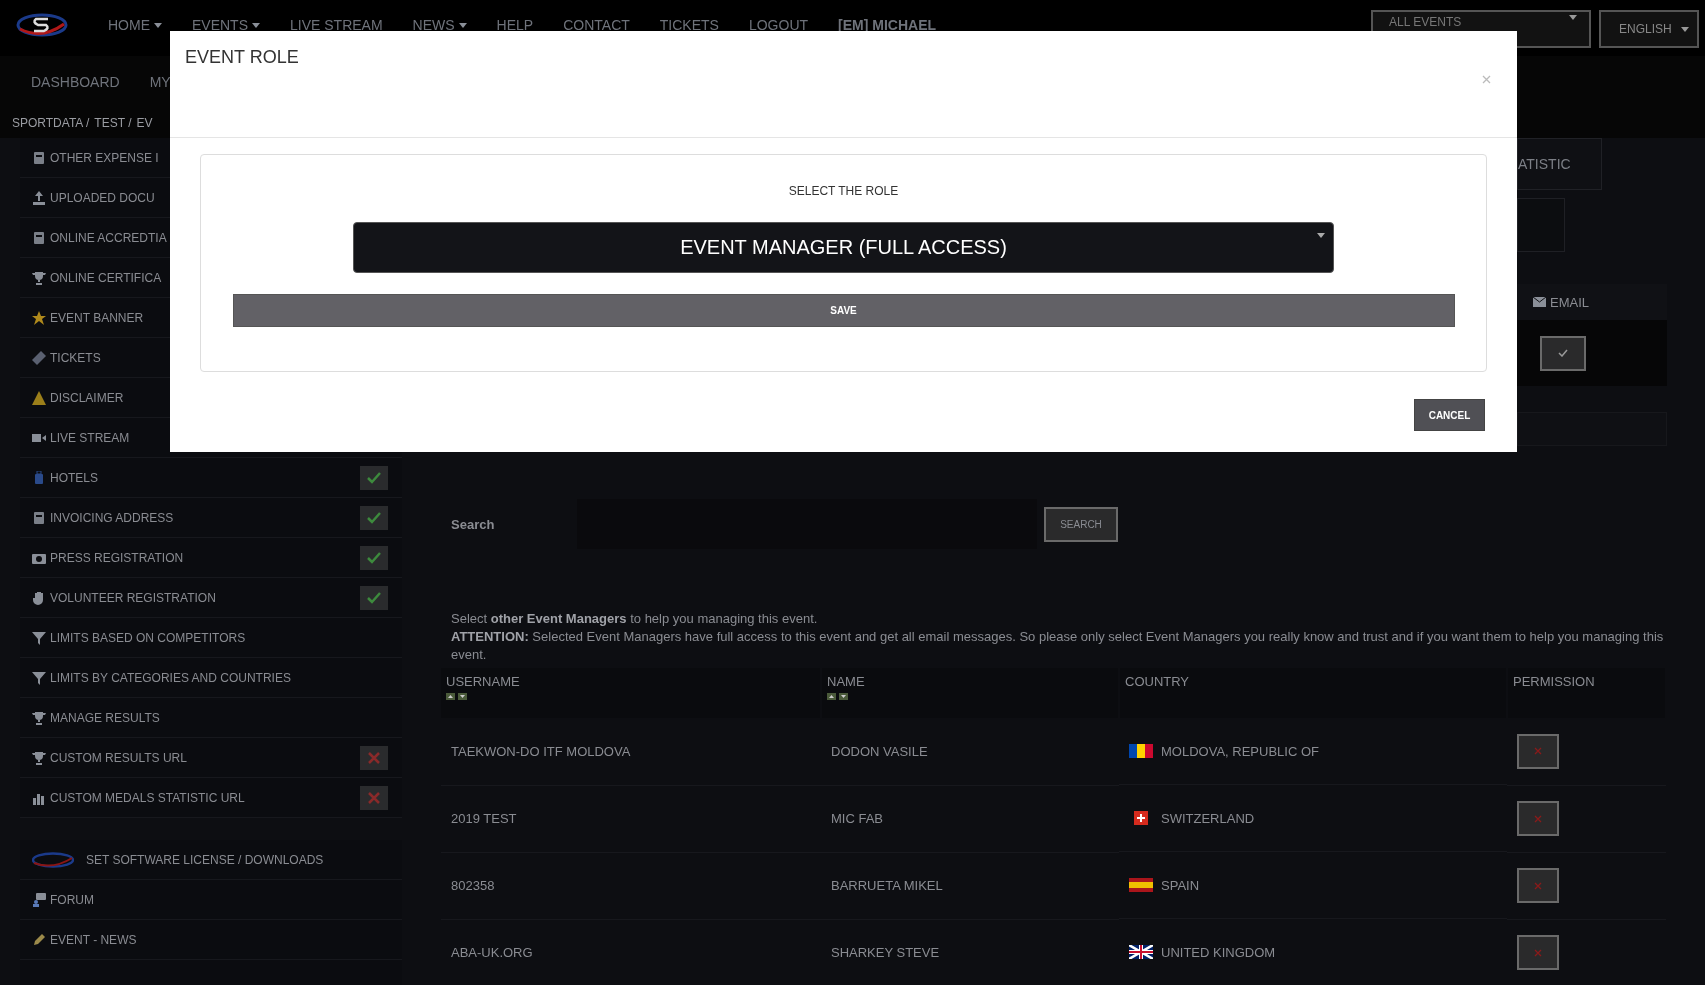  Describe the element at coordinates (1554, 681) in the screenshot. I see `column-title: PERMISSION` at that location.